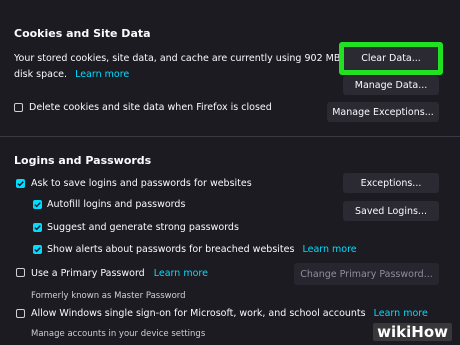 Image resolution: width=460 pixels, height=345 pixels. I want to click on cookies-description-line2: disk space. Learn more, so click(71, 74).